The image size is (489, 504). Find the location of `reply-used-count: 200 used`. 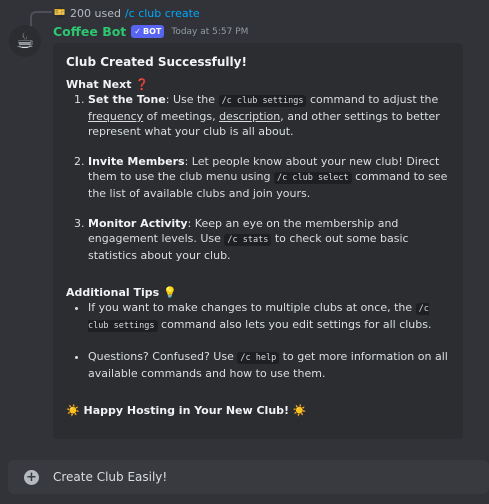

reply-used-count: 200 used is located at coordinates (95, 13).